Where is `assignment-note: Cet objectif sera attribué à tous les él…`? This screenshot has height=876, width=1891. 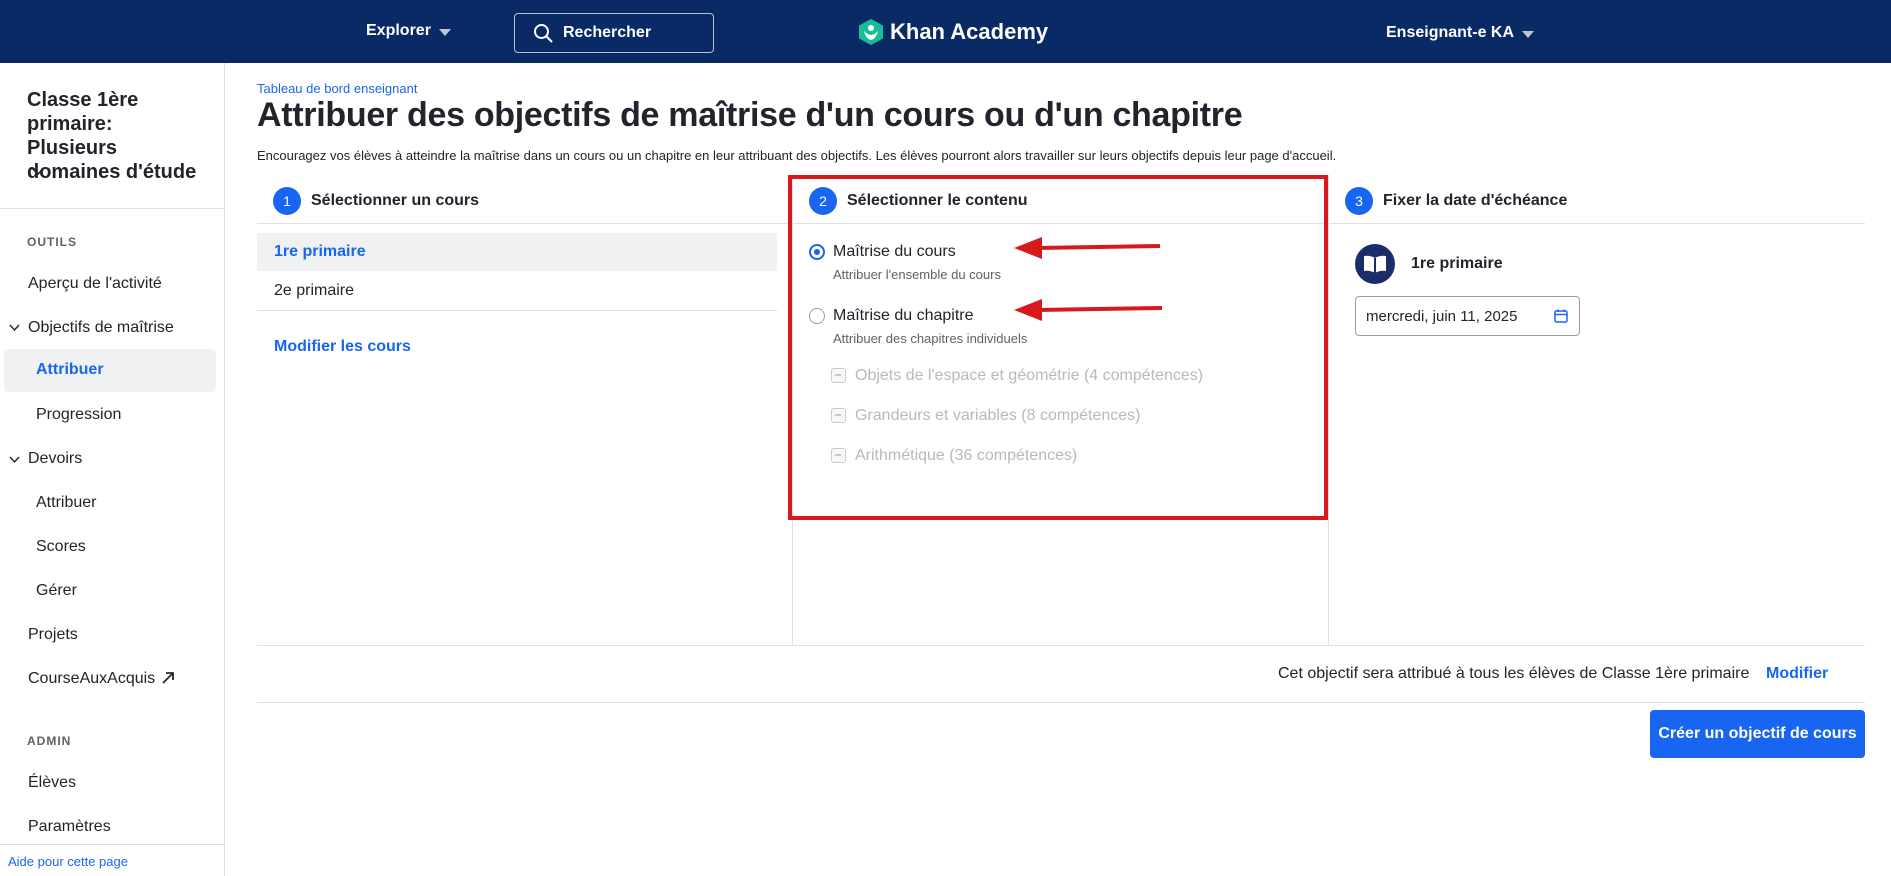 assignment-note: Cet objectif sera attribué à tous les él… is located at coordinates (1514, 673).